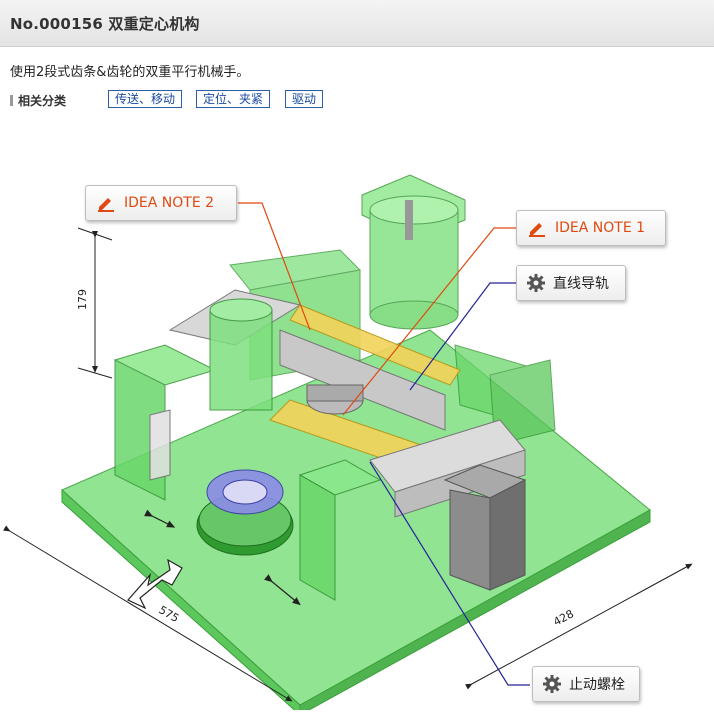 The height and width of the screenshot is (714, 714). I want to click on categories-label-text: 相关分类, so click(42, 101).